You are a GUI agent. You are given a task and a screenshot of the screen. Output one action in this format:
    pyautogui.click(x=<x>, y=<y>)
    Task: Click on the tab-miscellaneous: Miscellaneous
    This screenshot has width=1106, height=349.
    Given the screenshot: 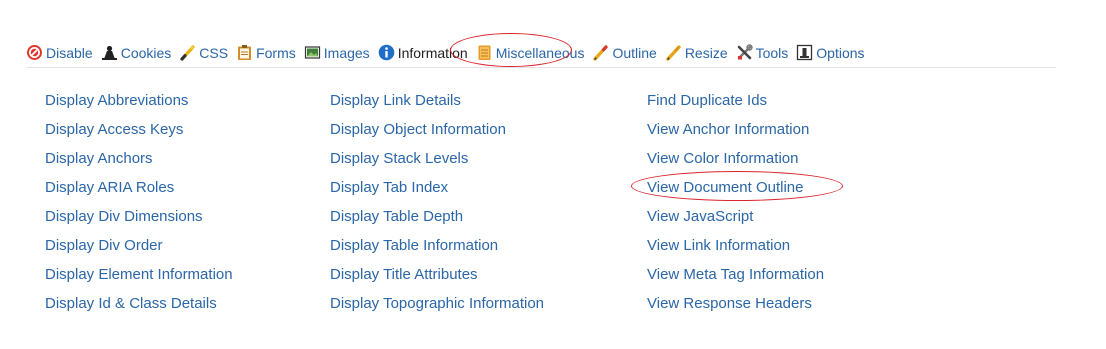 What is the action you would take?
    pyautogui.click(x=530, y=52)
    